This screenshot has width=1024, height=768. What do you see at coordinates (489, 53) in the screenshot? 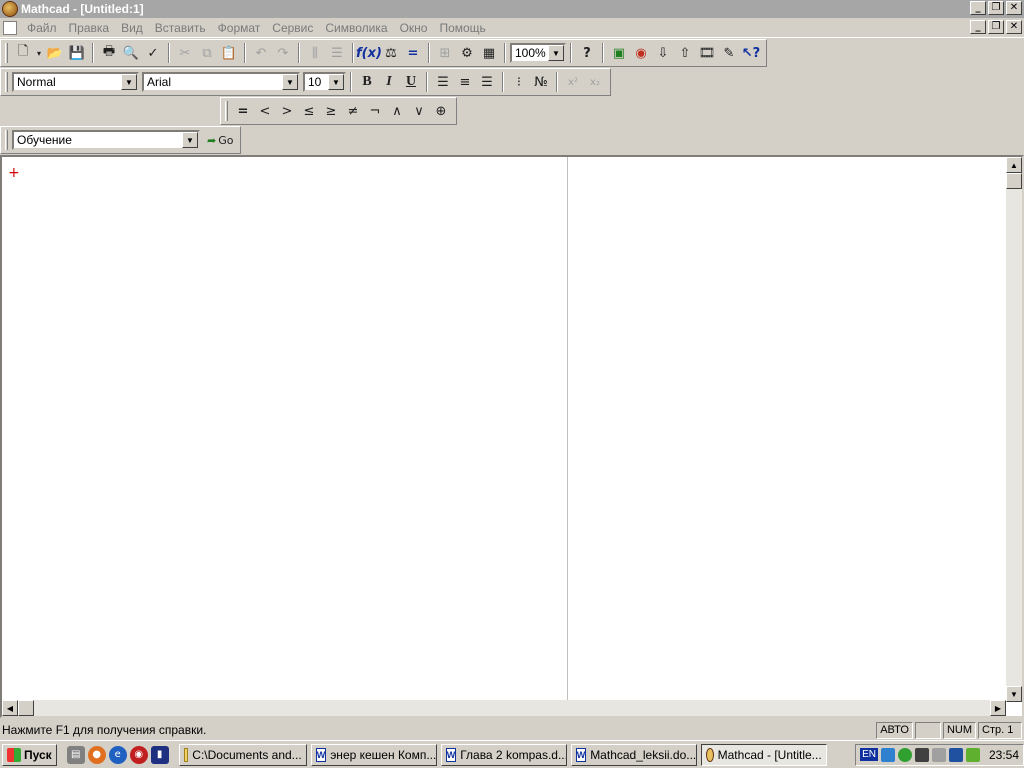
I see `insert-matrix-icon: ▦` at bounding box center [489, 53].